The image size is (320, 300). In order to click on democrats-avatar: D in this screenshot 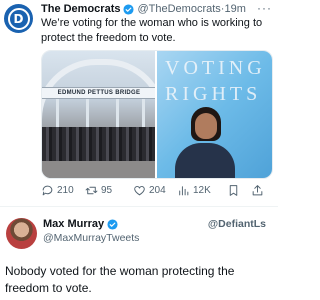, I will do `click(18, 18)`.